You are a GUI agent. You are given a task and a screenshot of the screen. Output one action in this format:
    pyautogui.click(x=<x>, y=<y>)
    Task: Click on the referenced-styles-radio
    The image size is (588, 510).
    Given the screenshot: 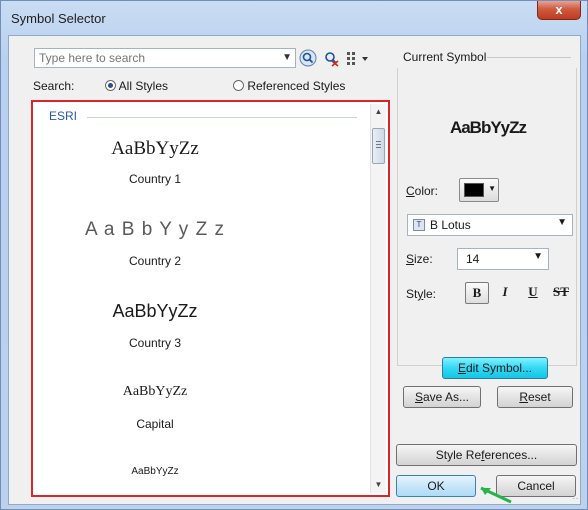 What is the action you would take?
    pyautogui.click(x=238, y=85)
    